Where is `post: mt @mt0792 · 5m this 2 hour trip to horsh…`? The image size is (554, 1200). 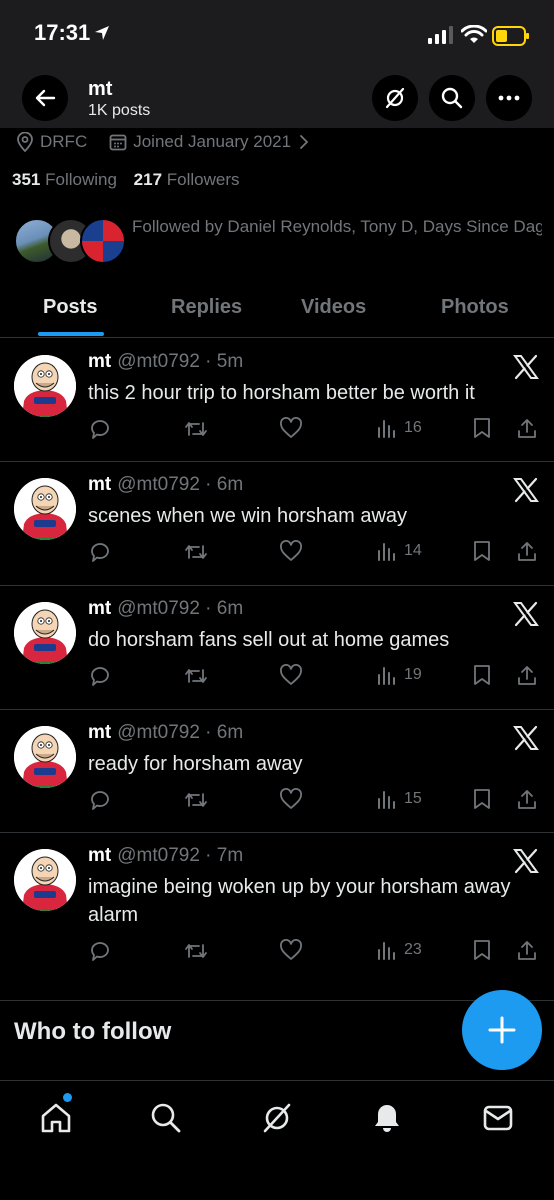 post: mt @mt0792 · 5m this 2 hour trip to horsh… is located at coordinates (277, 400).